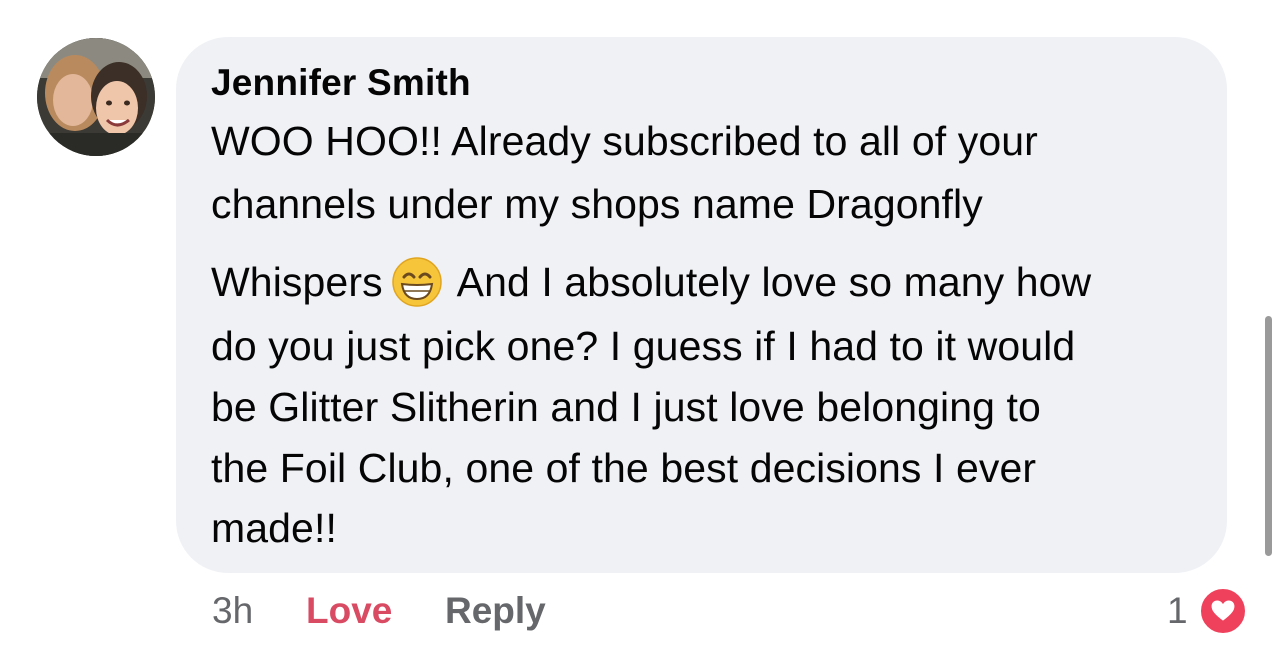 The image size is (1284, 646). I want to click on grinning-face-with-smiling-eyes-icon, so click(417, 282).